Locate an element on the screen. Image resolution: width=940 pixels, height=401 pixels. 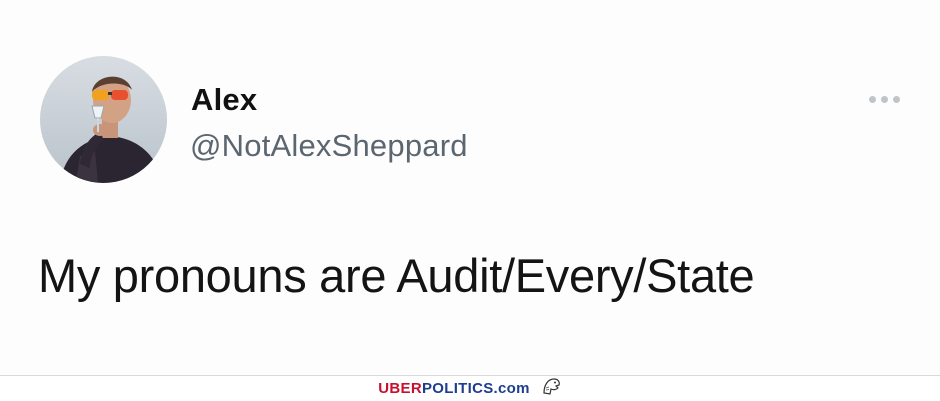
eagle-icon is located at coordinates (551, 388).